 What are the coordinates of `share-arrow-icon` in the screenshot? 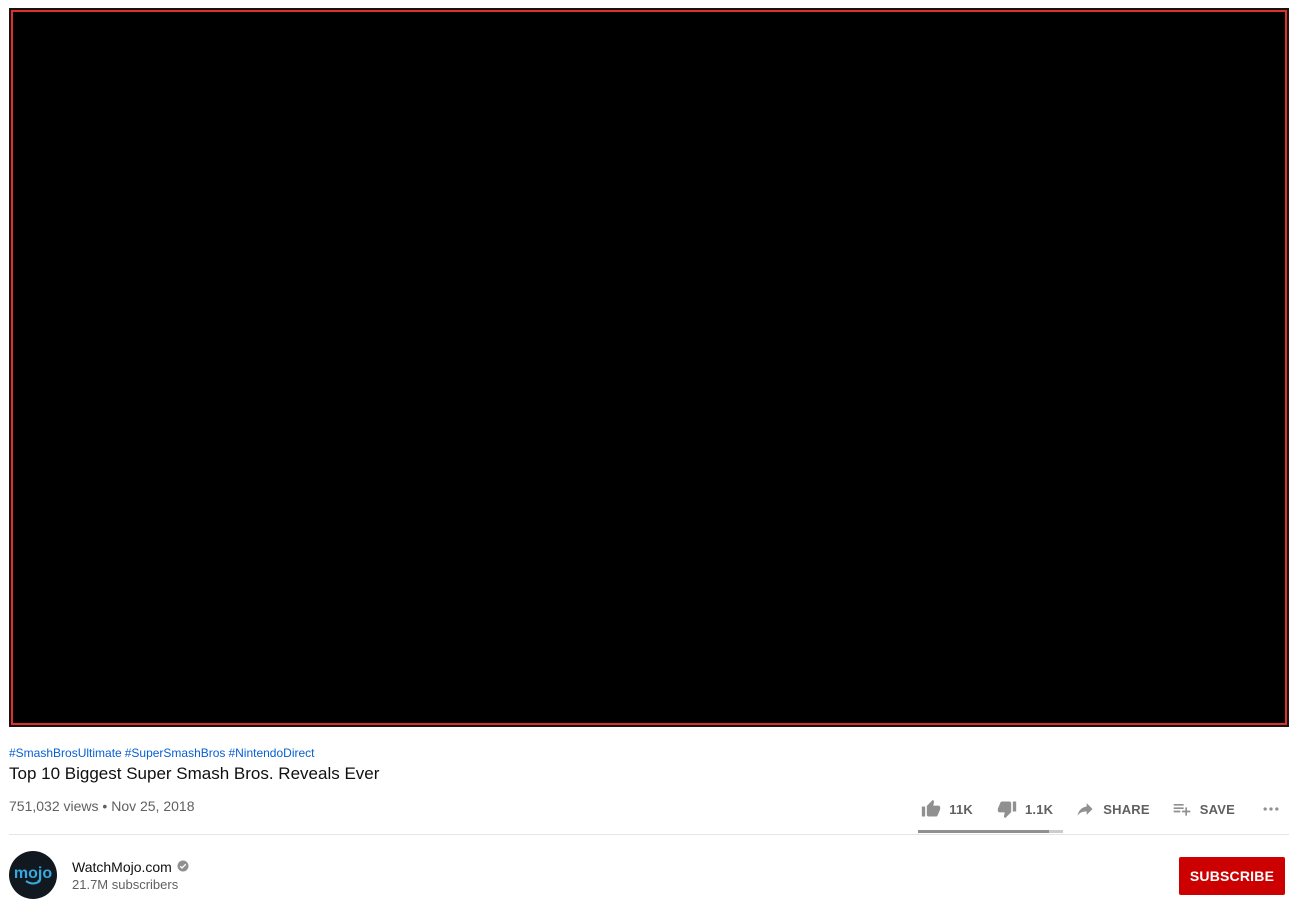 It's located at (1085, 809).